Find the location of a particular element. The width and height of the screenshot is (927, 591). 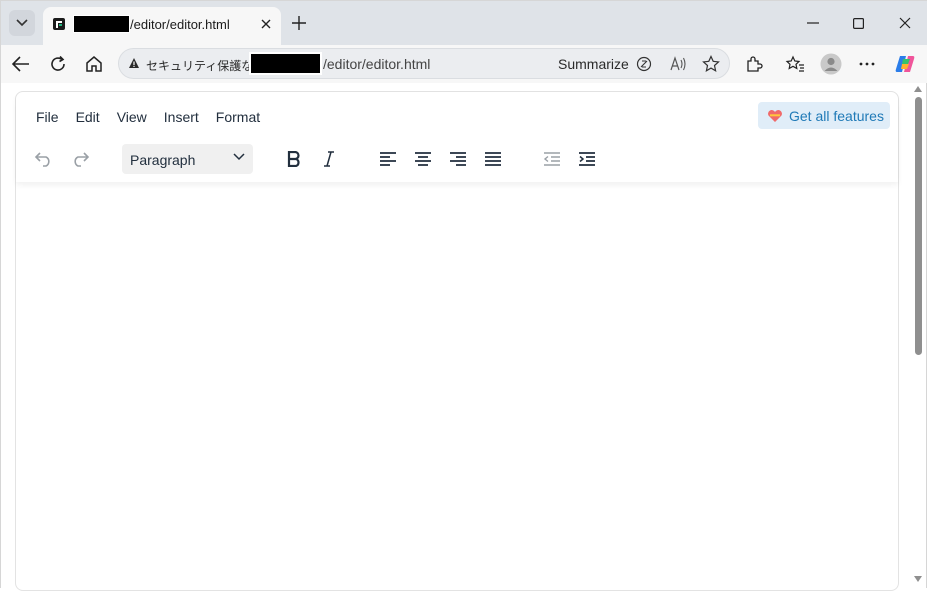

align-center-button is located at coordinates (423, 159).